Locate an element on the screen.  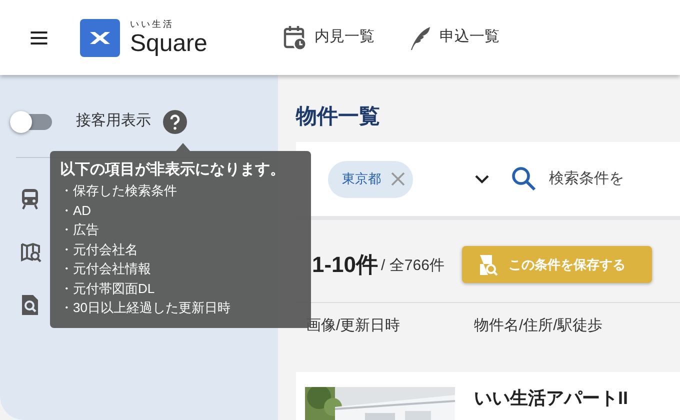
nav-link: 申込一覧 is located at coordinates (469, 37).